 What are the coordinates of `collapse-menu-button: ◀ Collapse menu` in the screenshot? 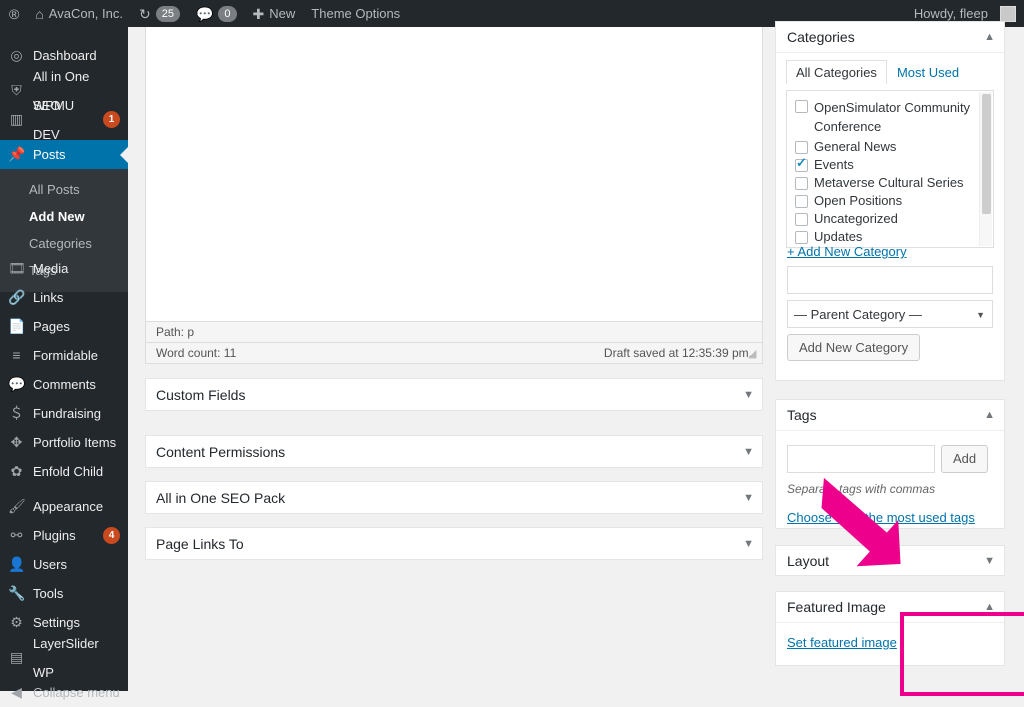 It's located at (64, 692).